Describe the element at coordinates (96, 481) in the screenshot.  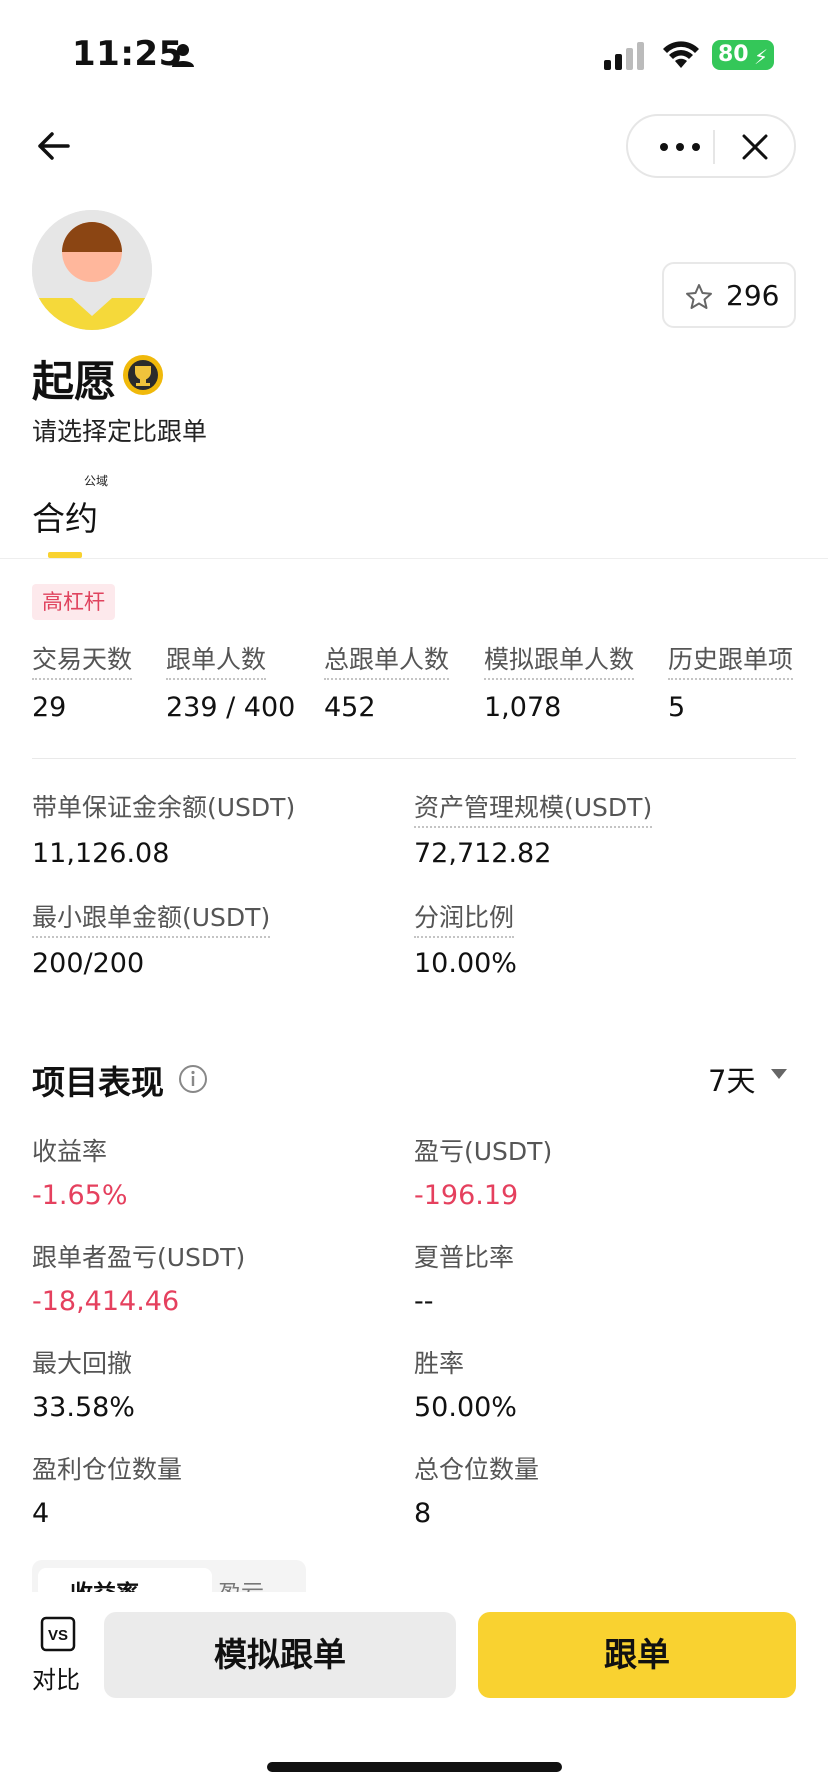
I see `tab-superscript: 公域` at that location.